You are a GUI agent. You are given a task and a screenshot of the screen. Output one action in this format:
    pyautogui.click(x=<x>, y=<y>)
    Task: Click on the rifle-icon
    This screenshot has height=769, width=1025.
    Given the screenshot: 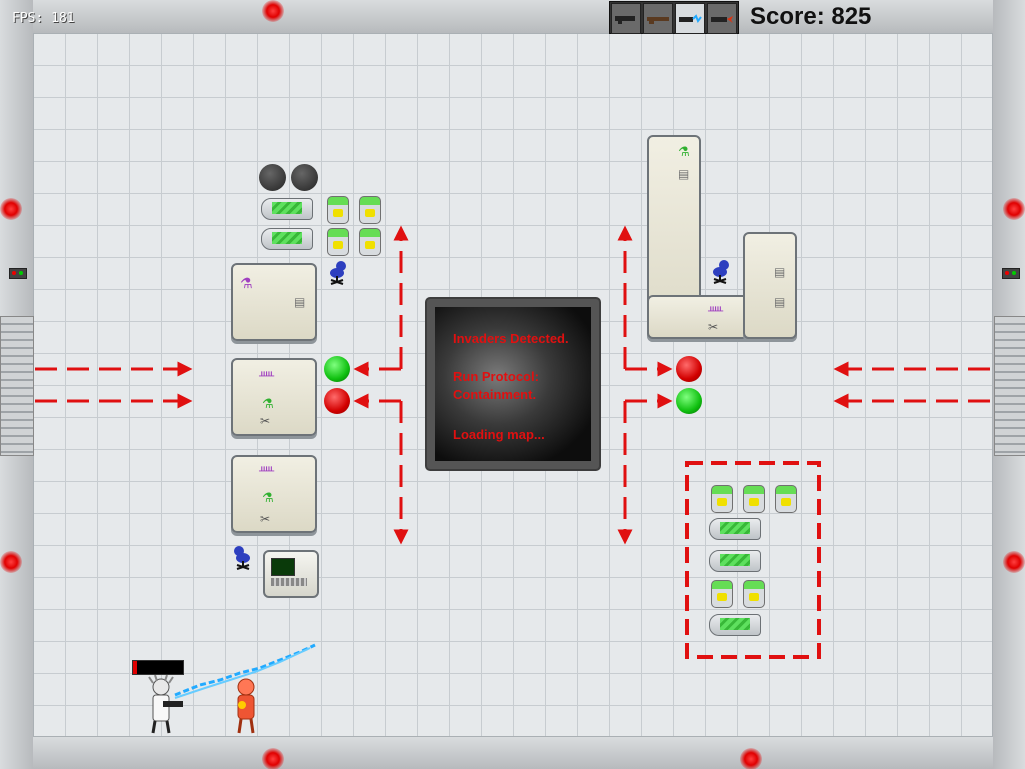 What is the action you would take?
    pyautogui.click(x=658, y=20)
    